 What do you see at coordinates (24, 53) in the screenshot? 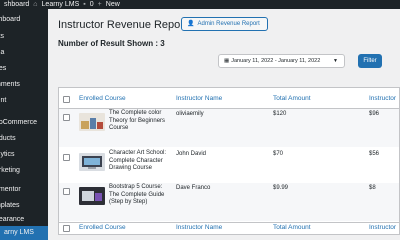
I see `sidebar-item-media: dia` at bounding box center [24, 53].